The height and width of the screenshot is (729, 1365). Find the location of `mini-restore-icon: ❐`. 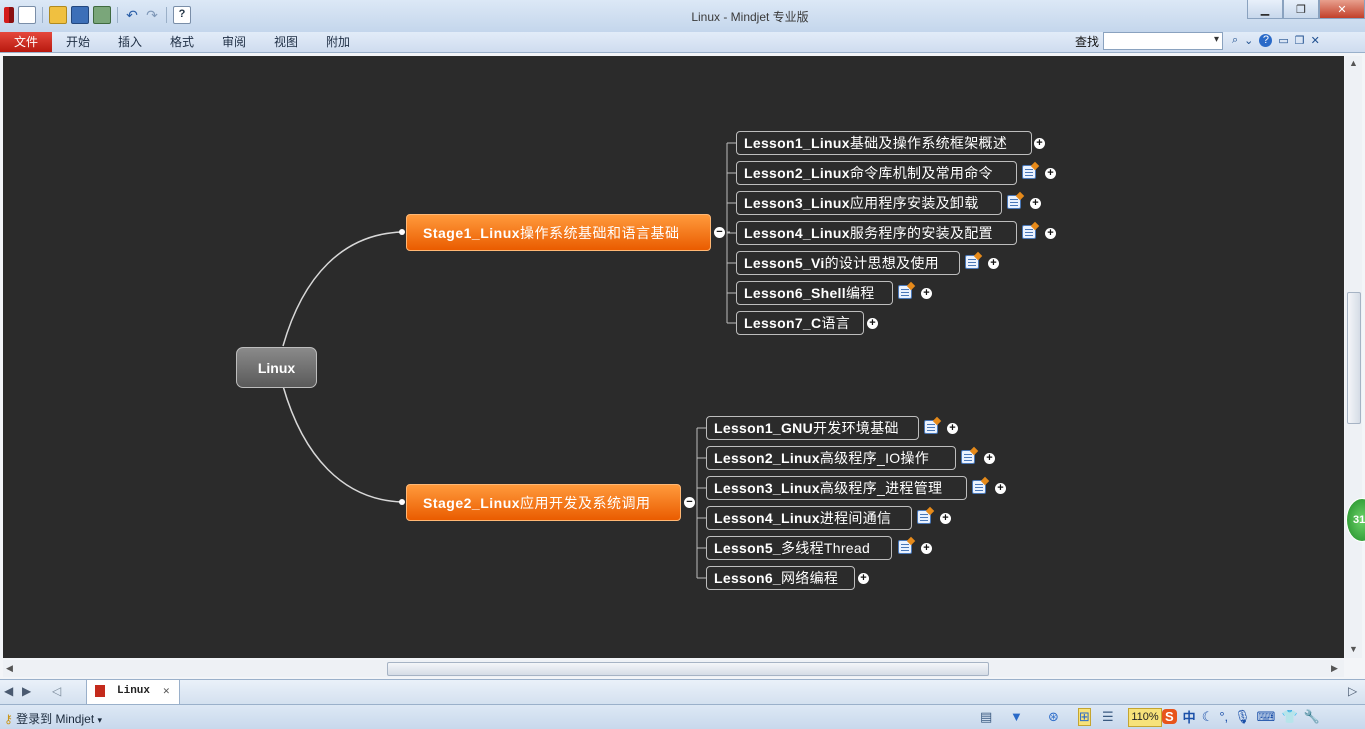

mini-restore-icon: ❐ is located at coordinates (1300, 40).